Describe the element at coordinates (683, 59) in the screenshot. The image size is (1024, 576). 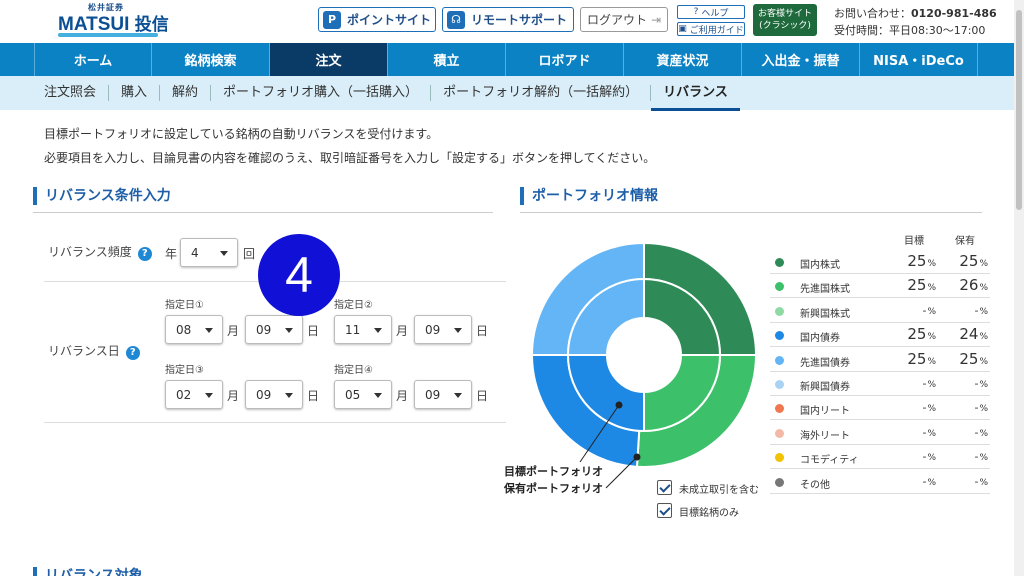
I see `nav-assets: 資産状況` at that location.